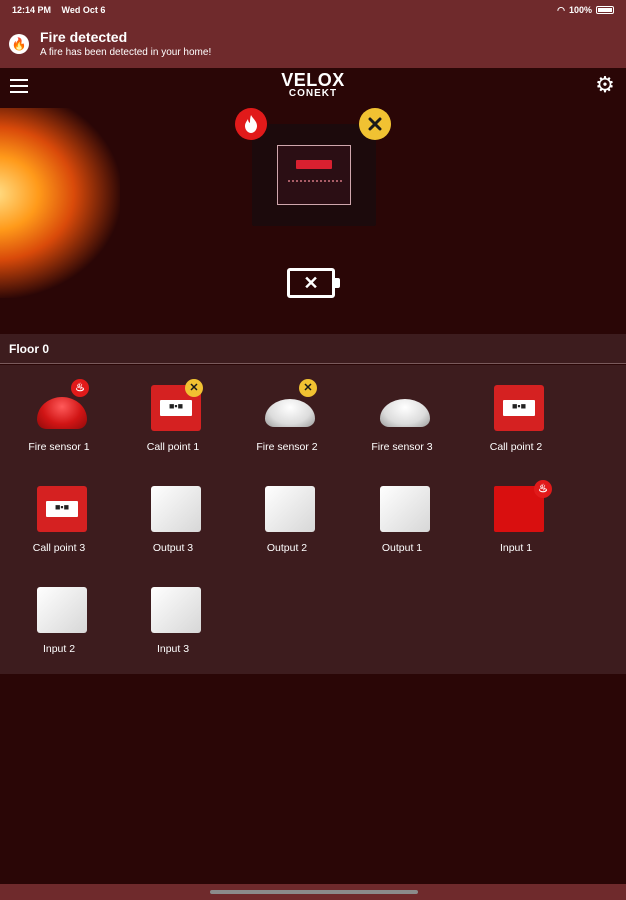 Image resolution: width=626 pixels, height=900 pixels. I want to click on device-tile: Fire sensor 3, so click(402, 410).